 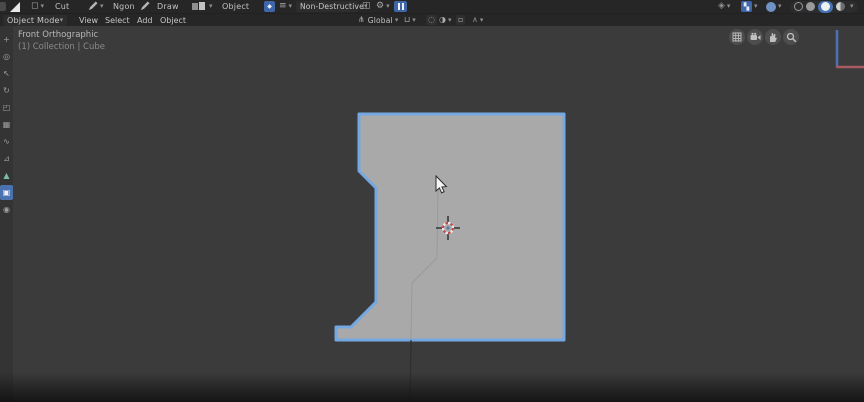 I want to click on active-shape-tool-button, so click(x=15, y=6).